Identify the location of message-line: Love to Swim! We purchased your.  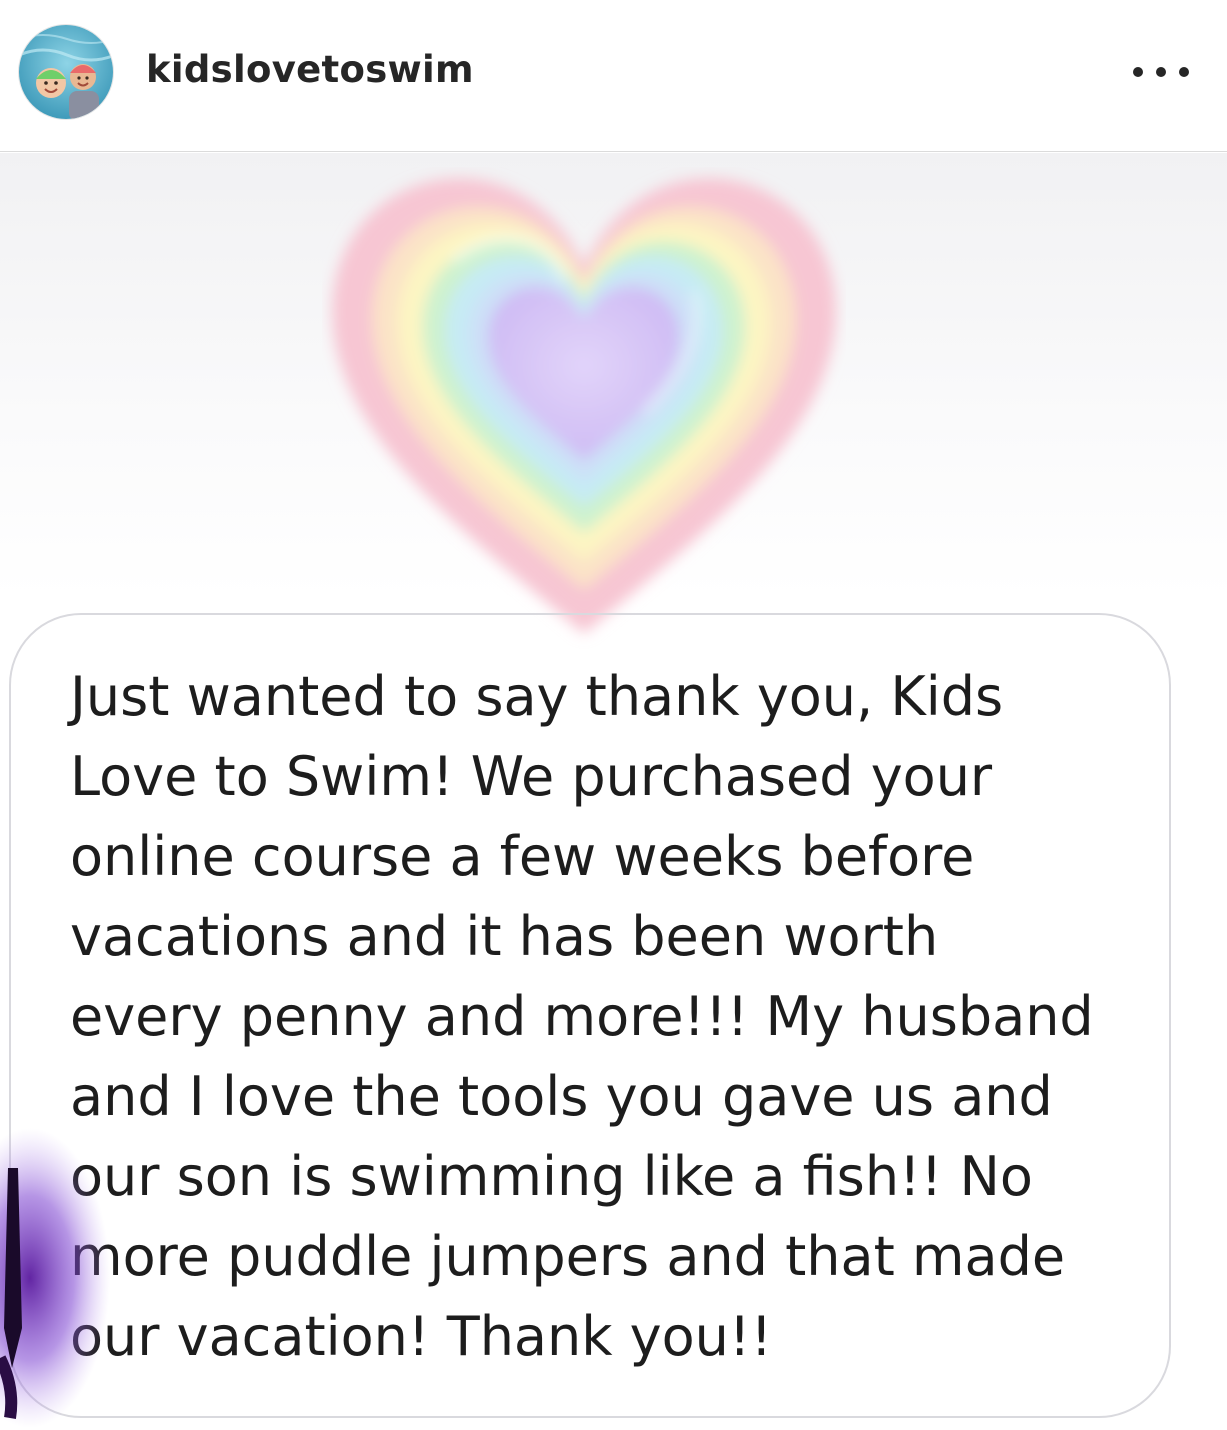
(531, 776).